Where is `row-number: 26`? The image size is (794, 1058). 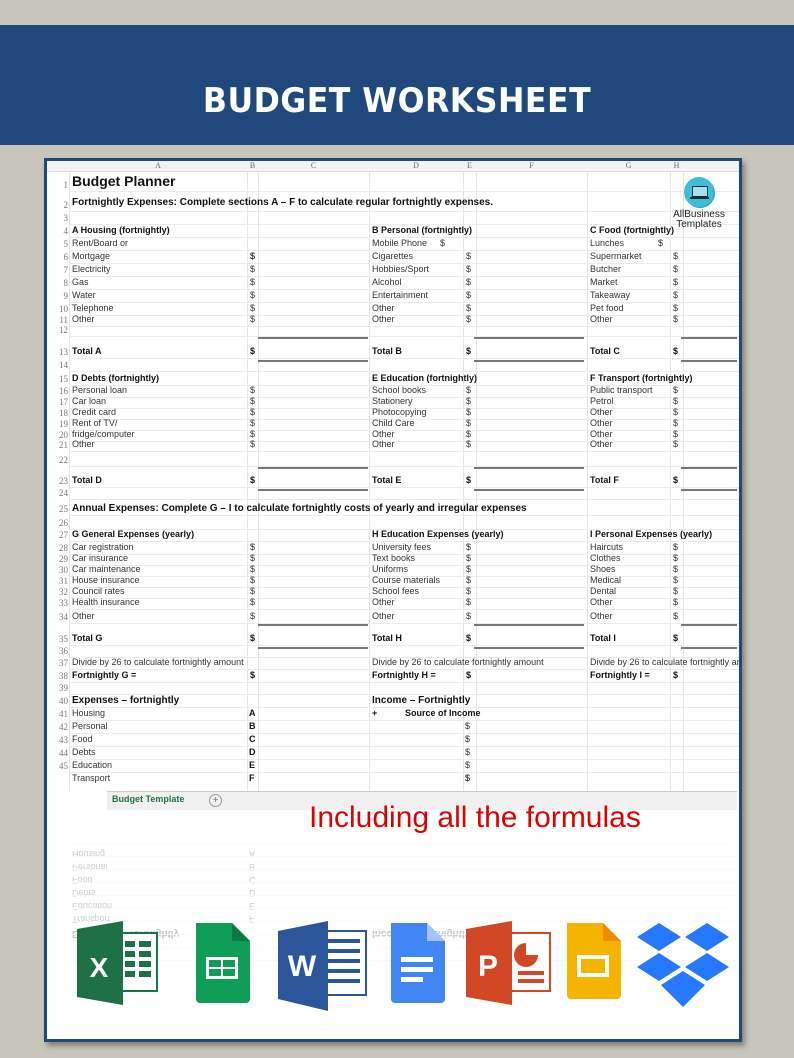 row-number: 26 is located at coordinates (60, 523).